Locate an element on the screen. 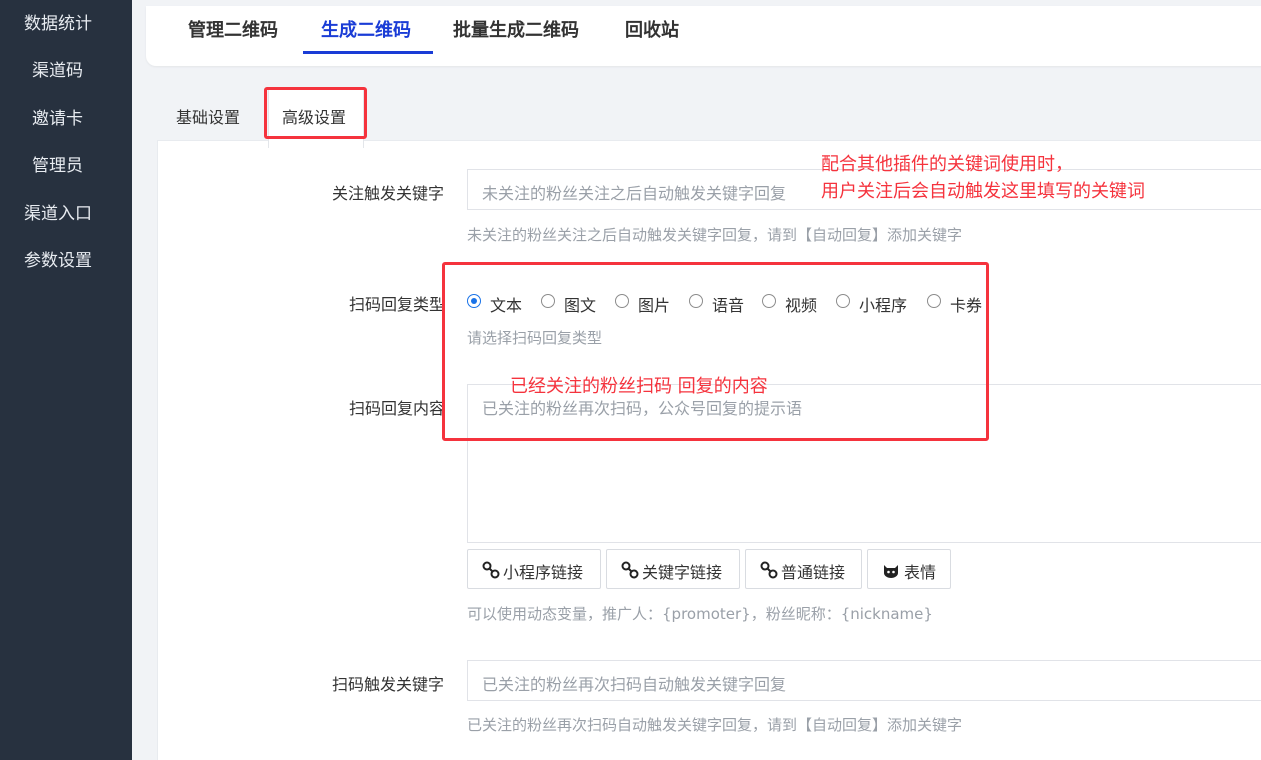 Image resolution: width=1261 pixels, height=760 pixels. emoji-button: 表情 is located at coordinates (909, 569).